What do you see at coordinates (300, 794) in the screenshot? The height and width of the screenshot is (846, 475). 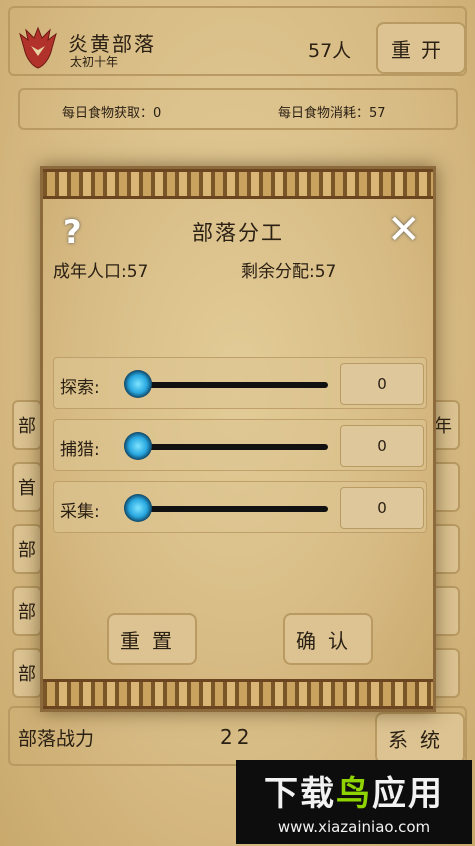 I see `watermark-text-a: 下载` at bounding box center [300, 794].